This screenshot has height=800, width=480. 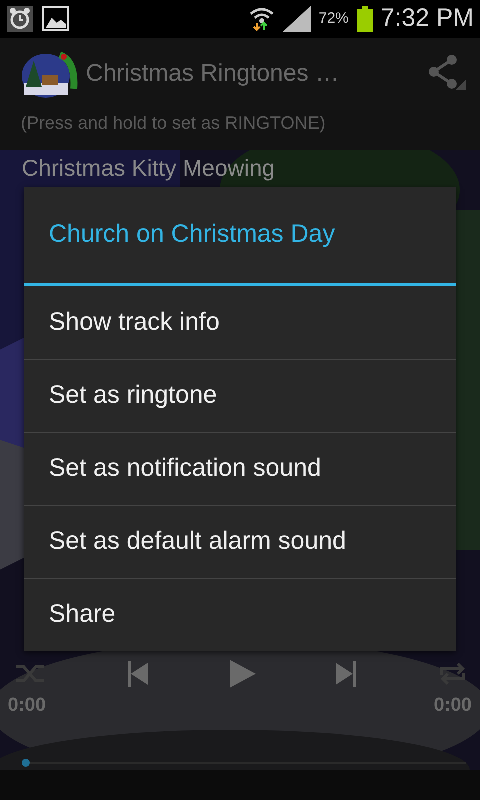 I want to click on subtitle: (Press and hold to set as RINGTONE), so click(x=173, y=123).